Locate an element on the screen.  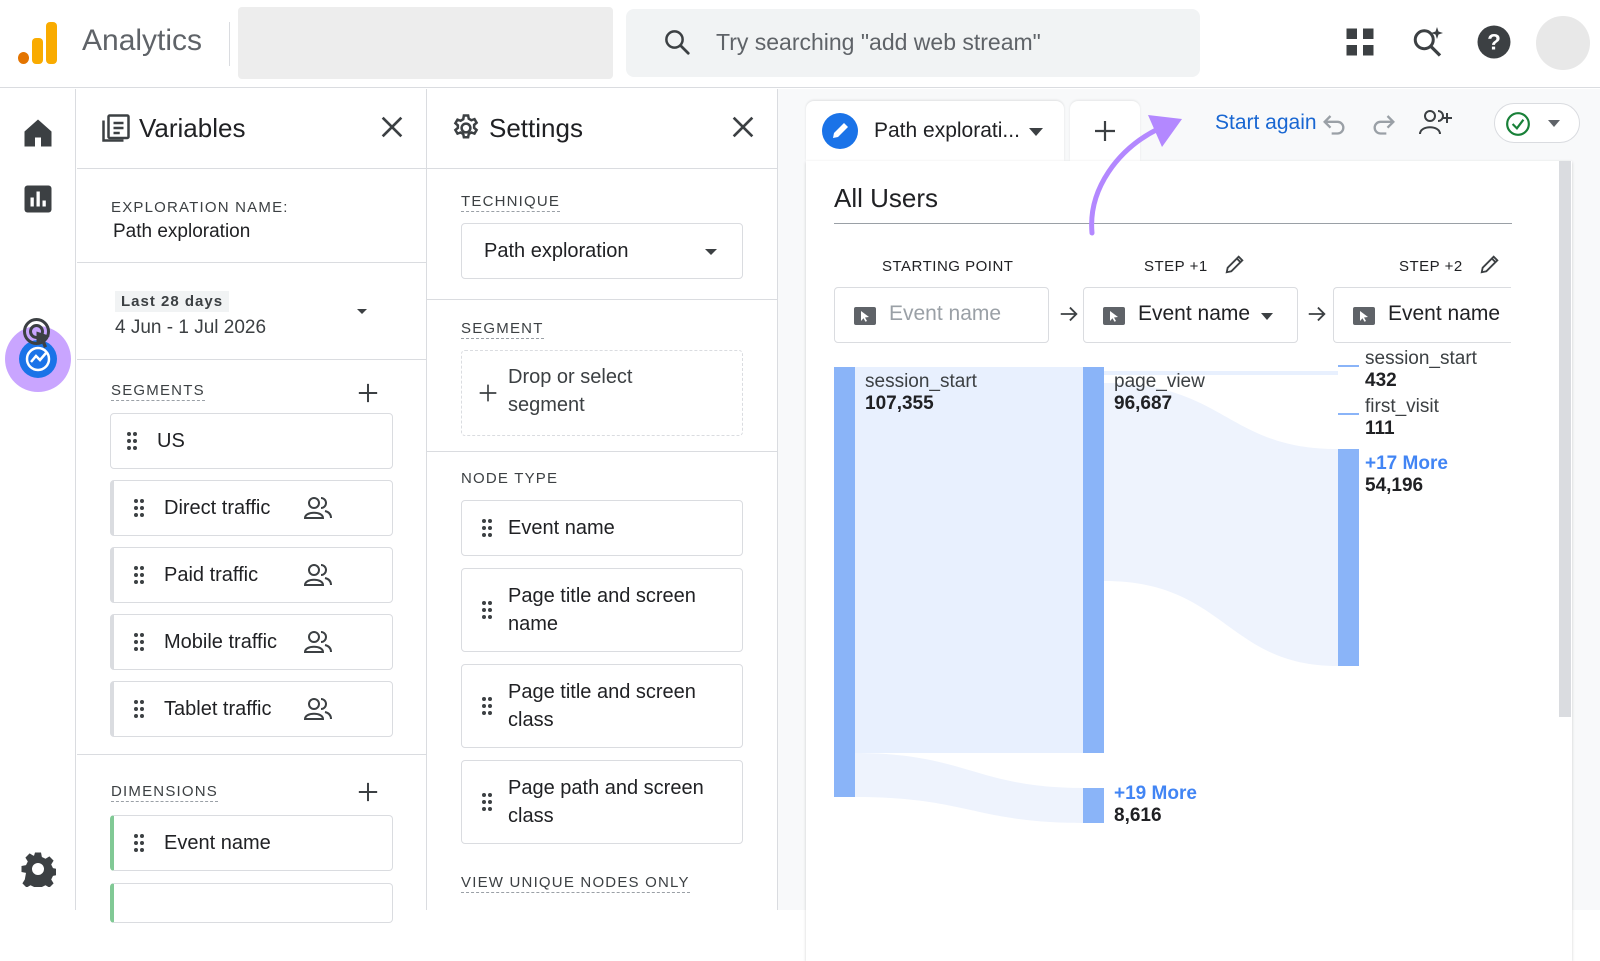
users-icon is located at coordinates (318, 642).